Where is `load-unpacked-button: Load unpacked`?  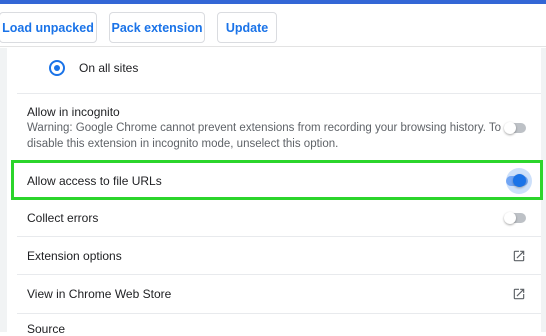 load-unpacked-button: Load unpacked is located at coordinates (48, 27).